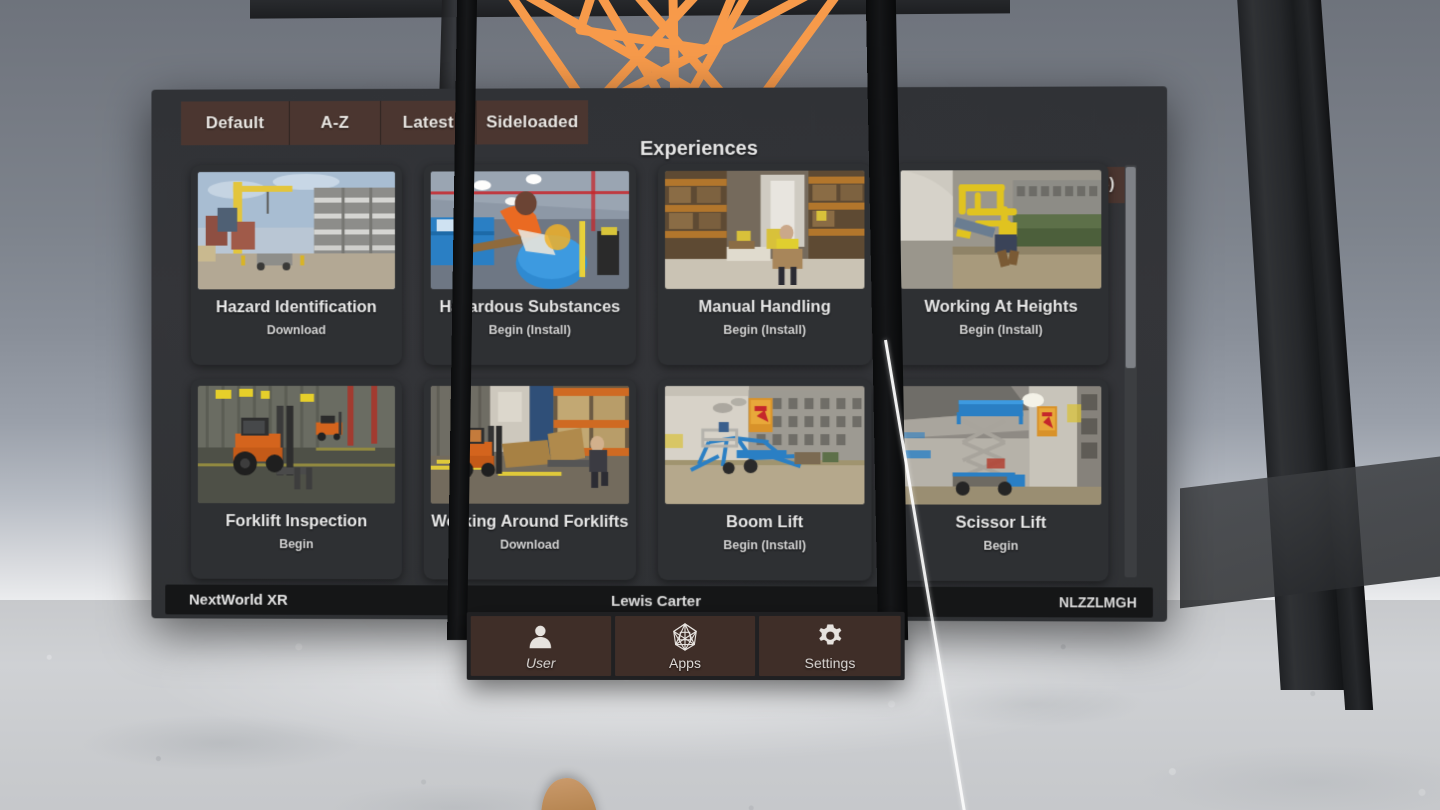 The image size is (1440, 810). Describe the element at coordinates (385, 123) in the screenshot. I see `sort-filter-tabbar: Default A-Z Latest Sideloaded` at that location.